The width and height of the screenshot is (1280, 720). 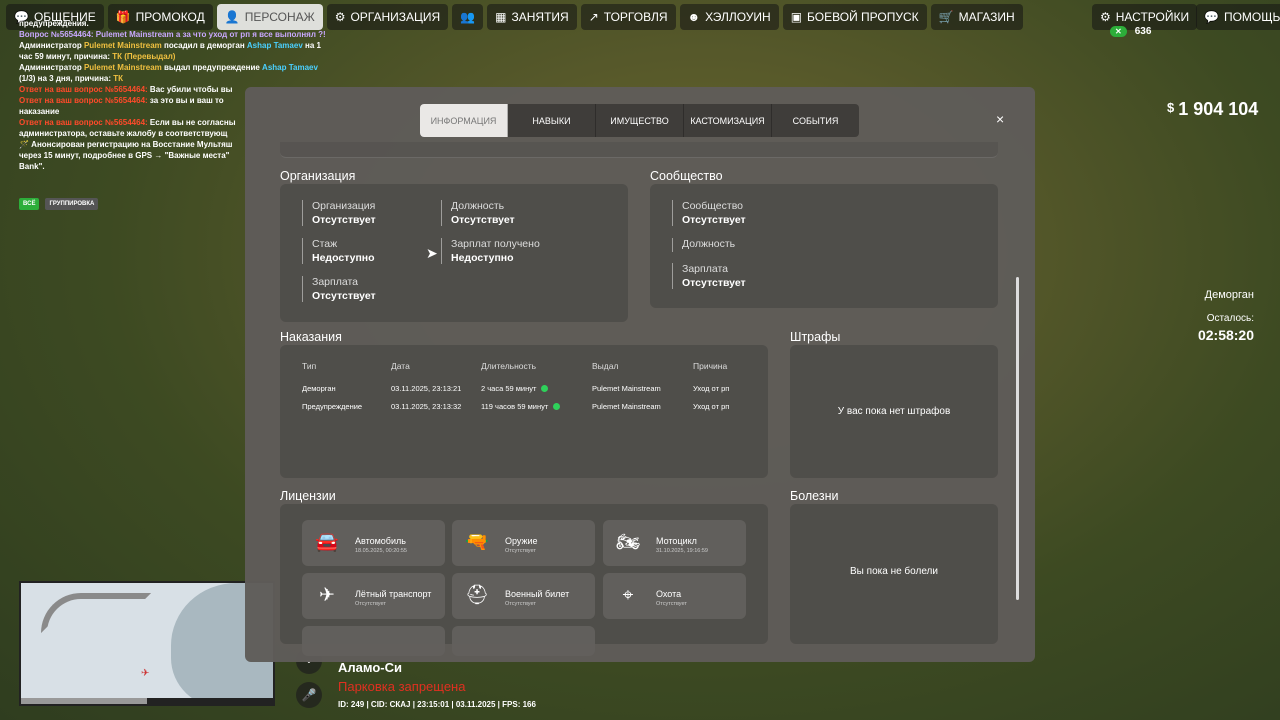 I want to click on tab-property: ИМУЩЕСТВО, so click(x=640, y=120).